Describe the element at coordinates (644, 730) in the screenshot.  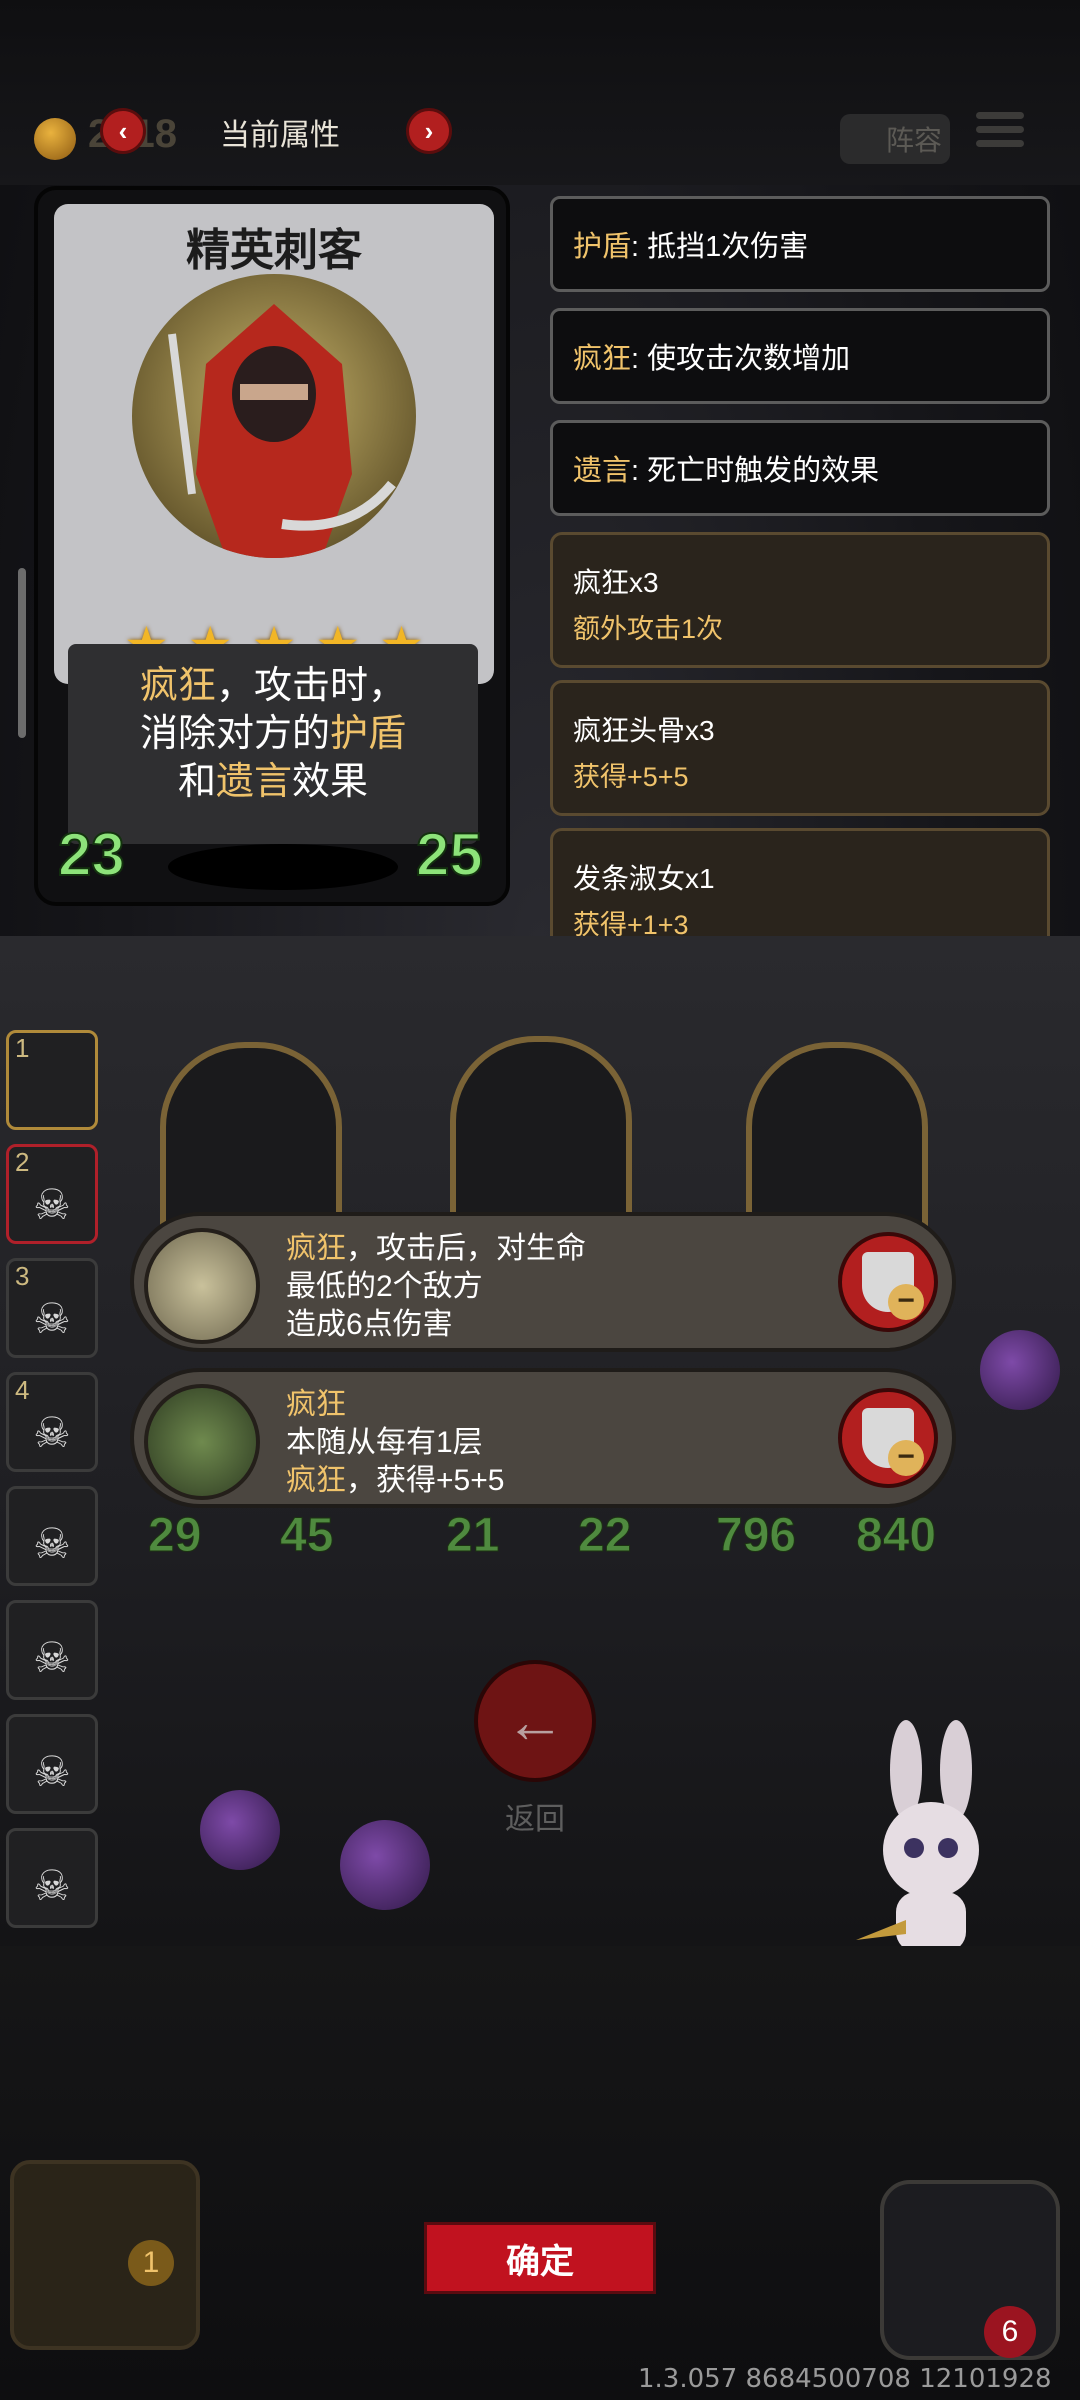
I see `item-title: 疯狂头骨x3` at that location.